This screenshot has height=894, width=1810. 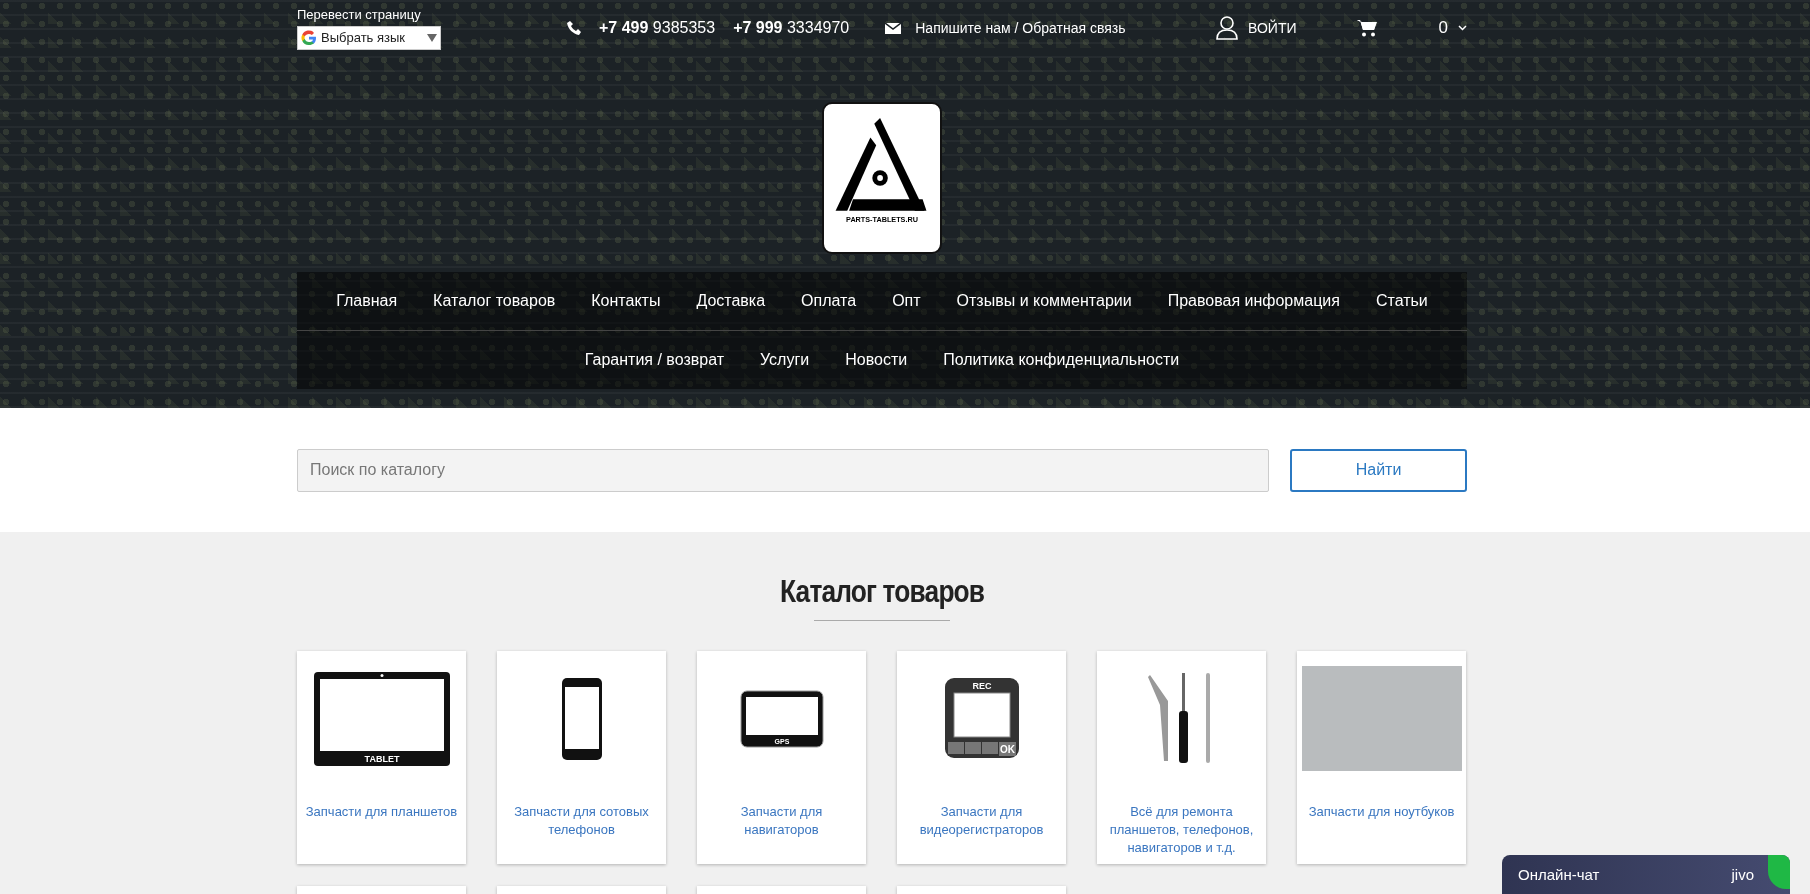 What do you see at coordinates (1462, 28) in the screenshot?
I see `chevron-down-icon` at bounding box center [1462, 28].